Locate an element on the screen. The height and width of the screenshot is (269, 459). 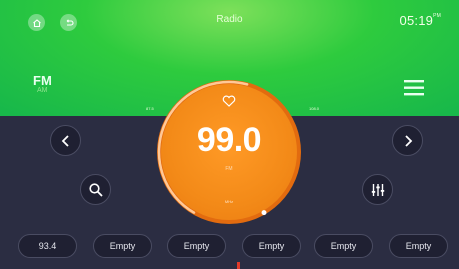
frequency-unit-label: MHz is located at coordinates (229, 201).